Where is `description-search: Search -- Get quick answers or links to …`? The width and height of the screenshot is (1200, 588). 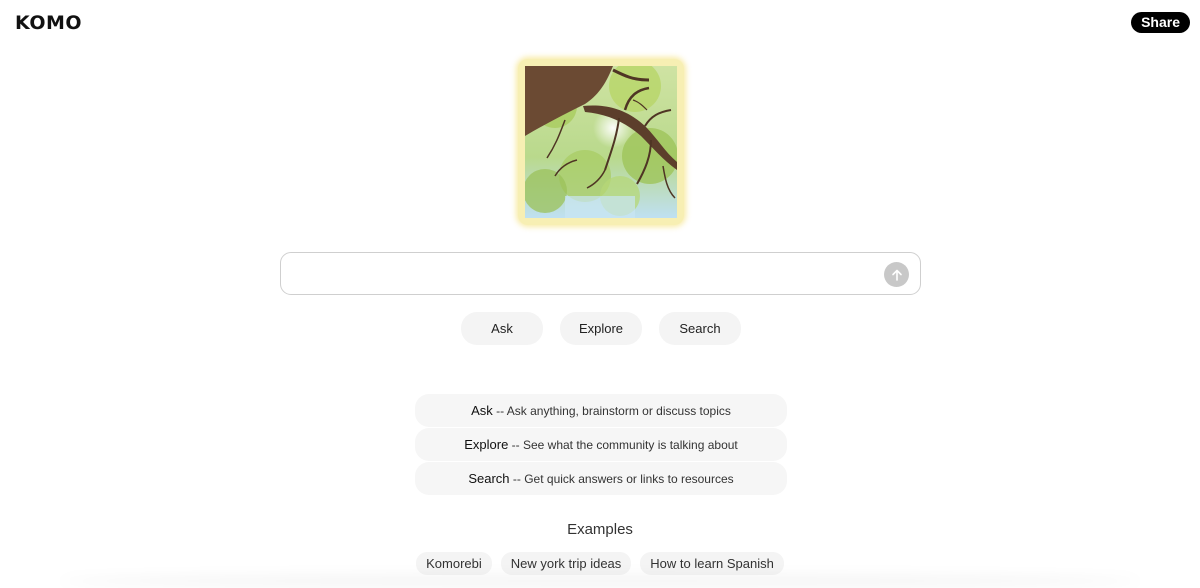
description-search: Search -- Get quick answers or links to … is located at coordinates (601, 478).